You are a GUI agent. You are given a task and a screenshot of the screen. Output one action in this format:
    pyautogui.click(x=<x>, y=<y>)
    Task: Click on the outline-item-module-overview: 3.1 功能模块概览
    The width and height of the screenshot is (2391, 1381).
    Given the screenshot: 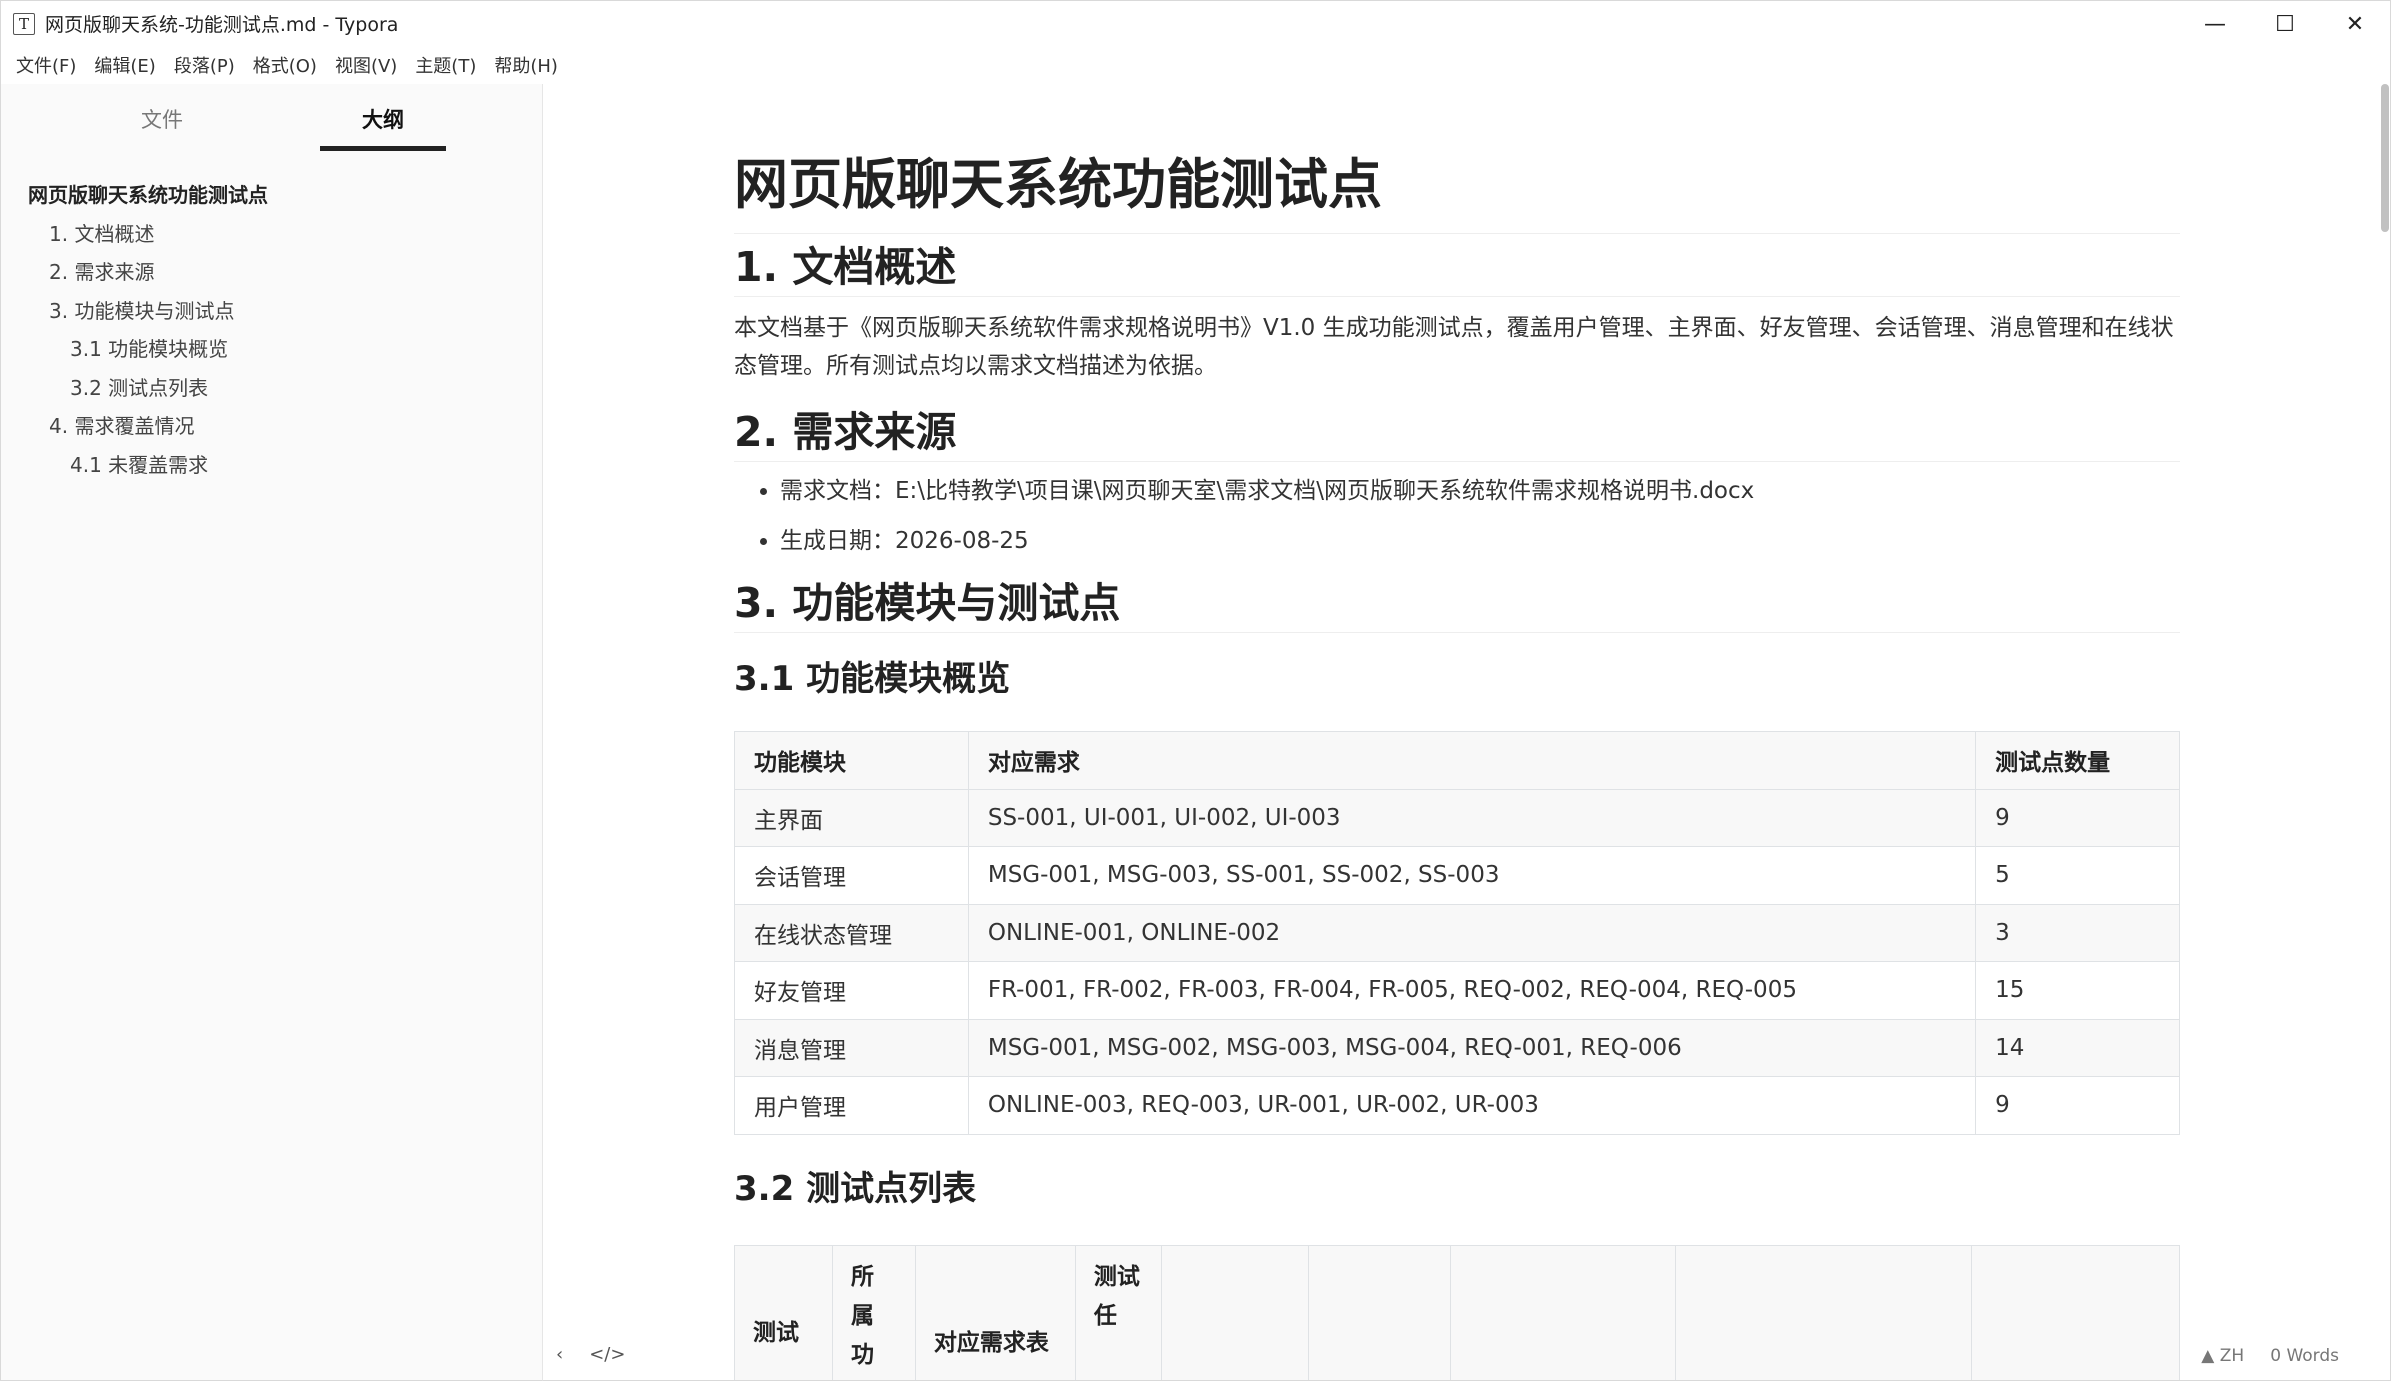 What is the action you would take?
    pyautogui.click(x=272, y=349)
    